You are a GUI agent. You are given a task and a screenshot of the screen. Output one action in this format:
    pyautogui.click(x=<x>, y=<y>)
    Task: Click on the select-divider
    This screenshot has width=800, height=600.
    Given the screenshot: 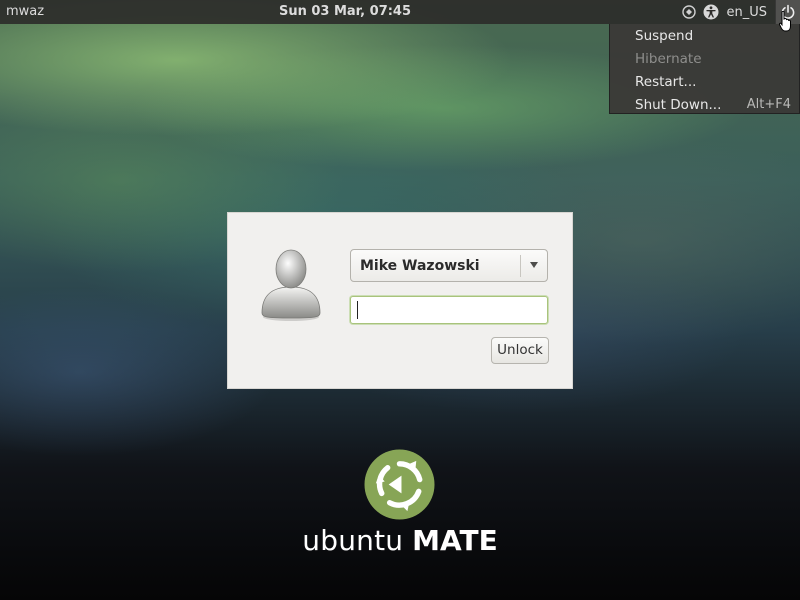 What is the action you would take?
    pyautogui.click(x=520, y=266)
    